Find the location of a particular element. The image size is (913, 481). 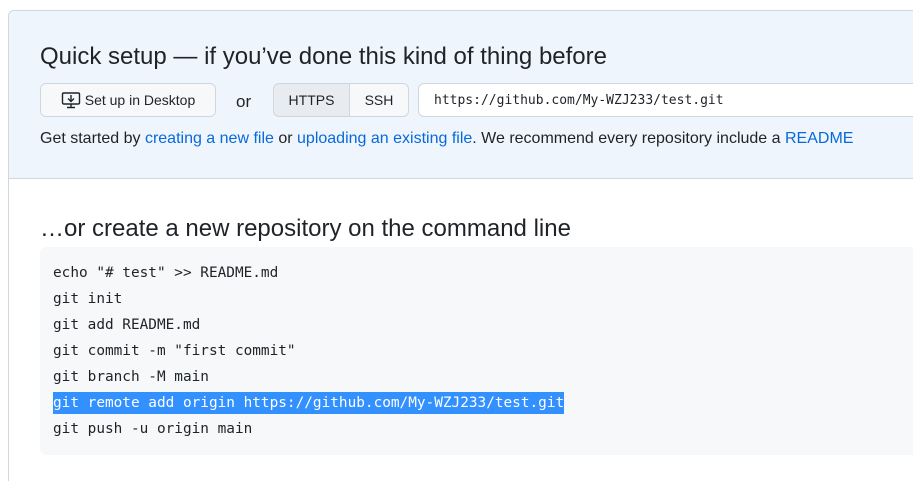

code-line-text: git init is located at coordinates (88, 299).